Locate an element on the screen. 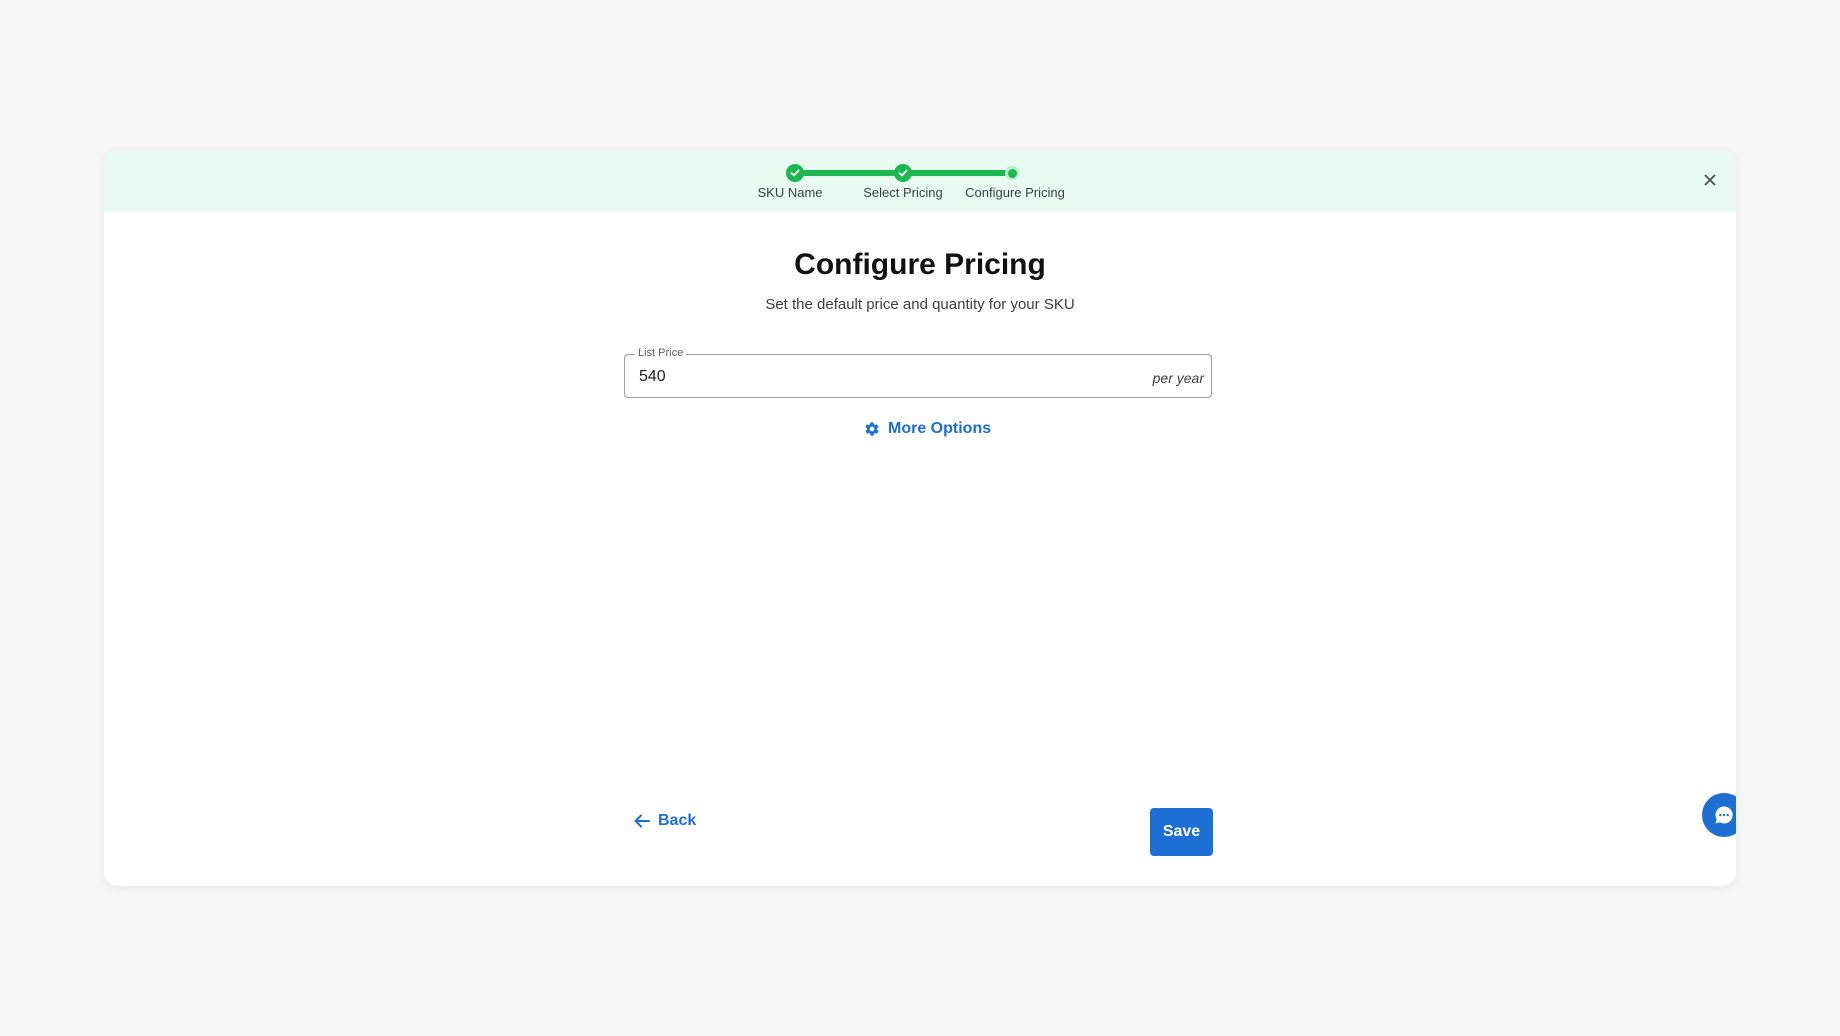 Image resolution: width=1840 pixels, height=1036 pixels. chat-launcher-button is located at coordinates (1719, 815).